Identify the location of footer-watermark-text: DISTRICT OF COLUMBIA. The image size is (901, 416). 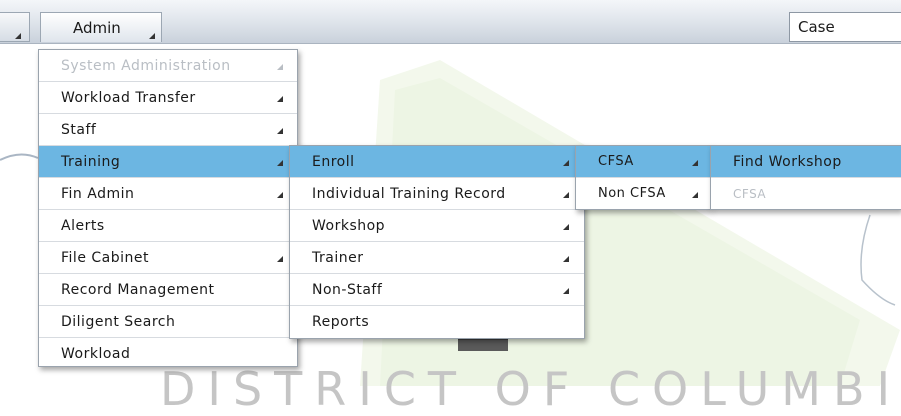
(530, 389).